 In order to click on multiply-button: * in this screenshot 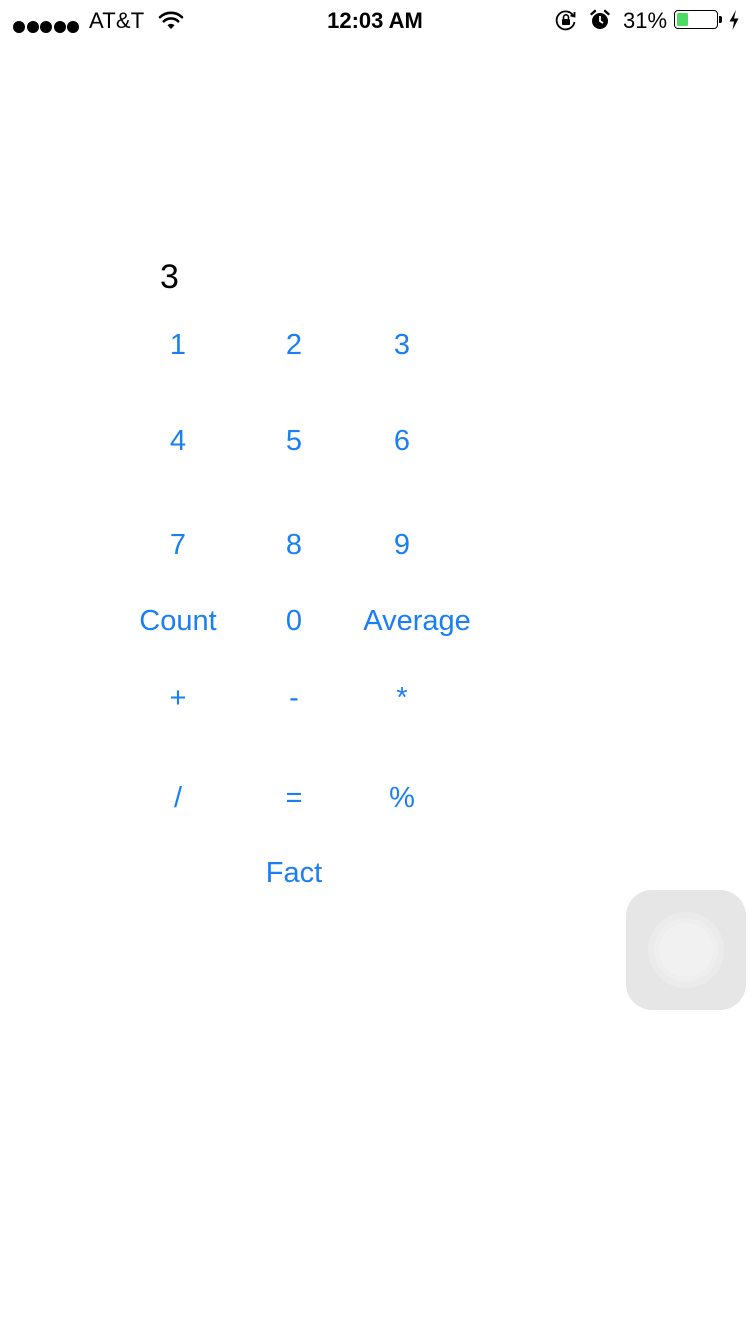, I will do `click(401, 698)`.